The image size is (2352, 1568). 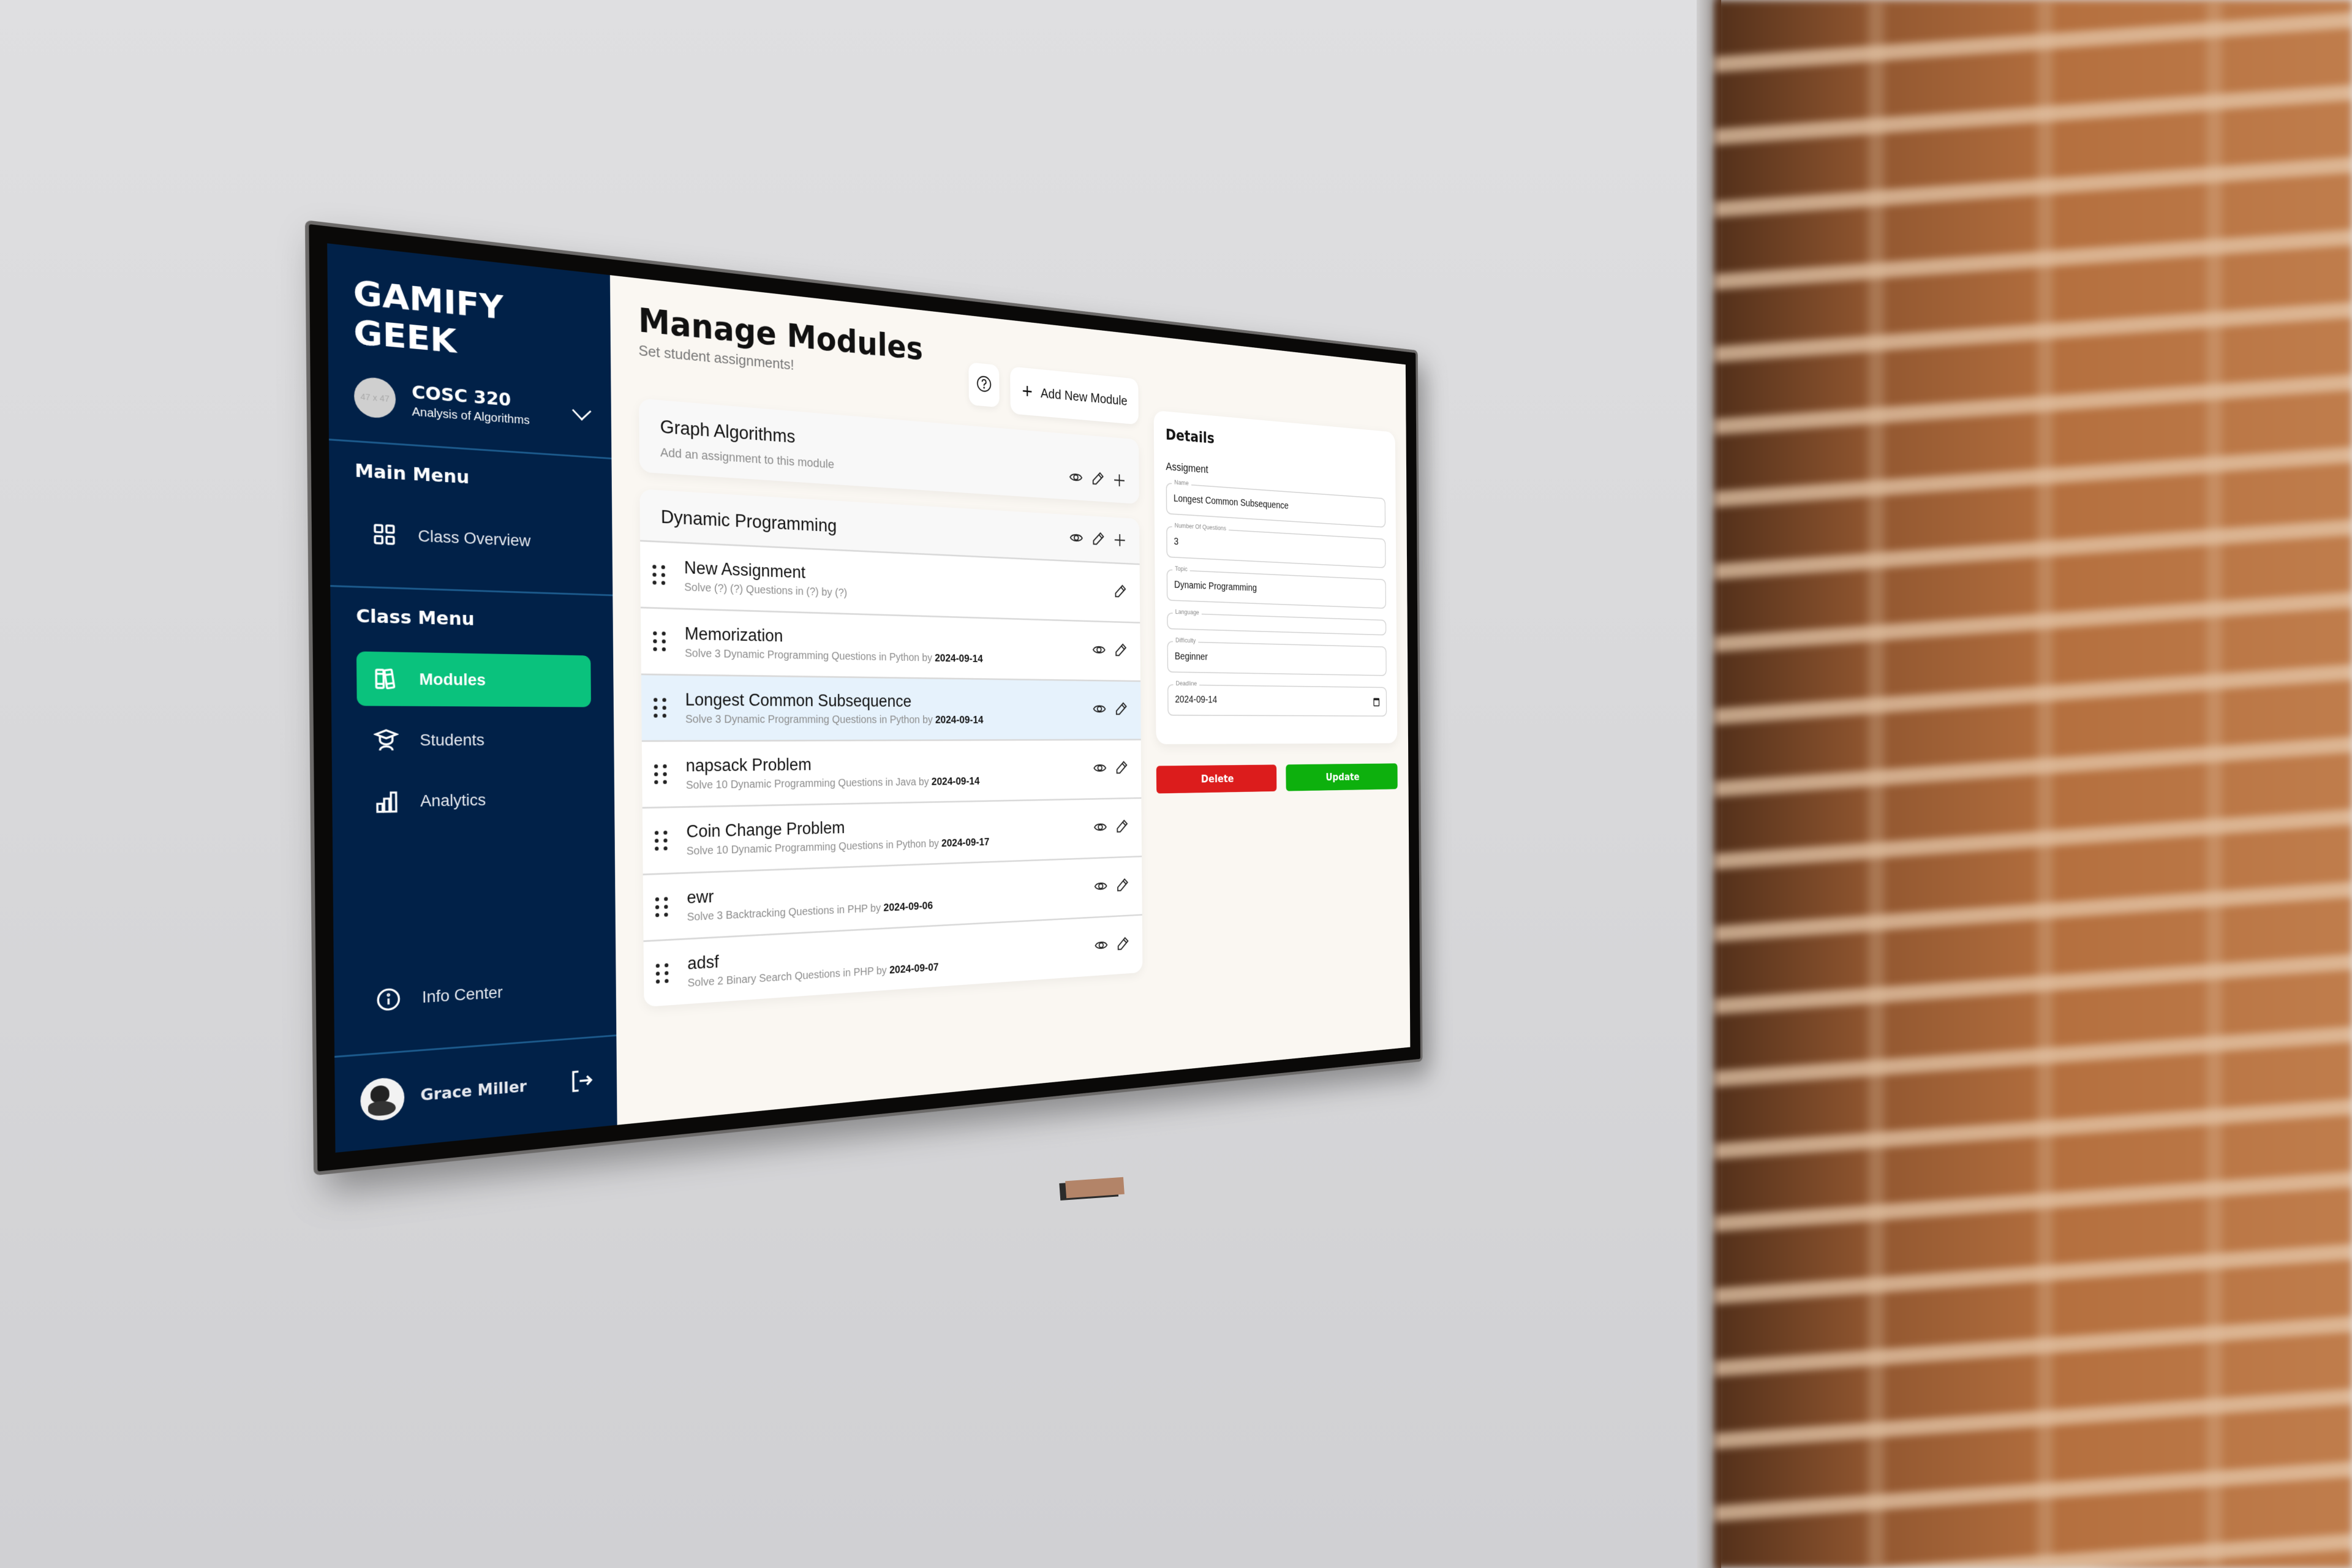 What do you see at coordinates (386, 740) in the screenshot?
I see `graduate-icon` at bounding box center [386, 740].